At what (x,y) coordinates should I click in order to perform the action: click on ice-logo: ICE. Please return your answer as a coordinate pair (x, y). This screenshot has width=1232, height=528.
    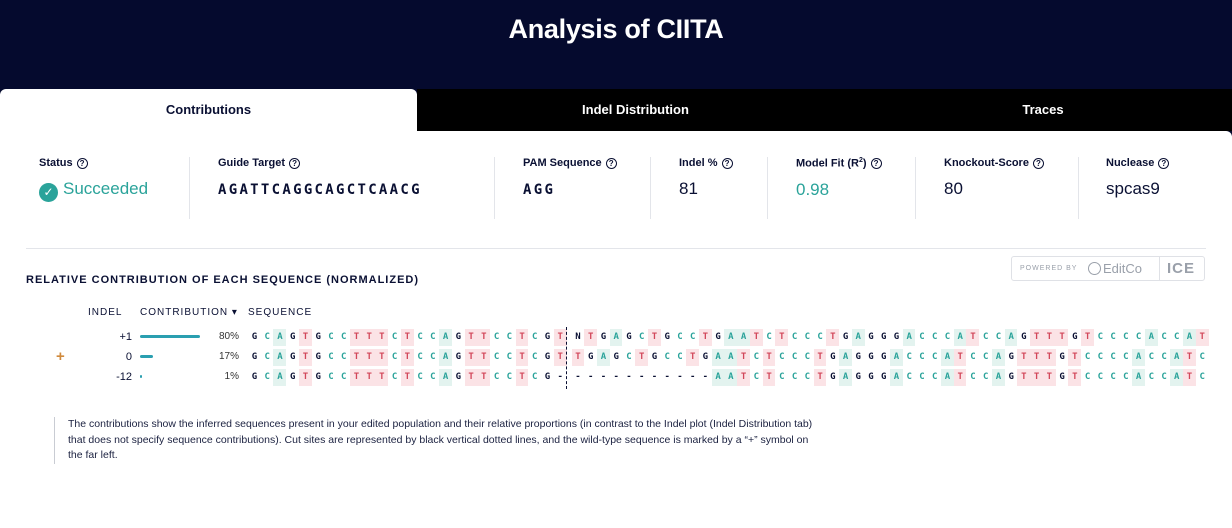
    Looking at the image, I should click on (1181, 268).